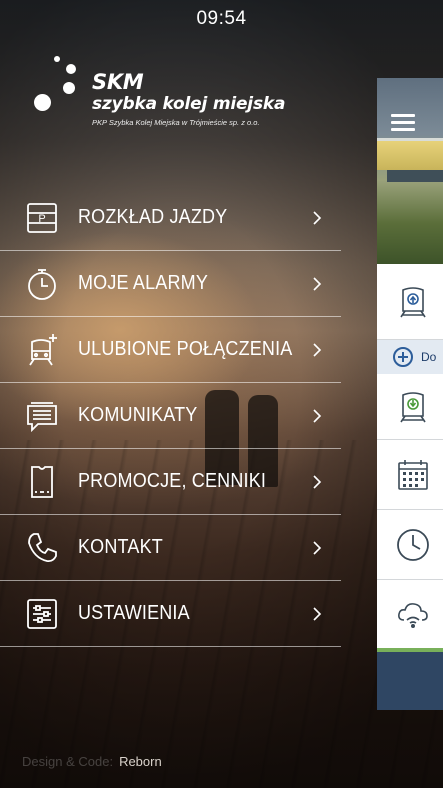 Image resolution: width=443 pixels, height=788 pixels. Describe the element at coordinates (118, 82) in the screenshot. I see `logo-title: SKM` at that location.